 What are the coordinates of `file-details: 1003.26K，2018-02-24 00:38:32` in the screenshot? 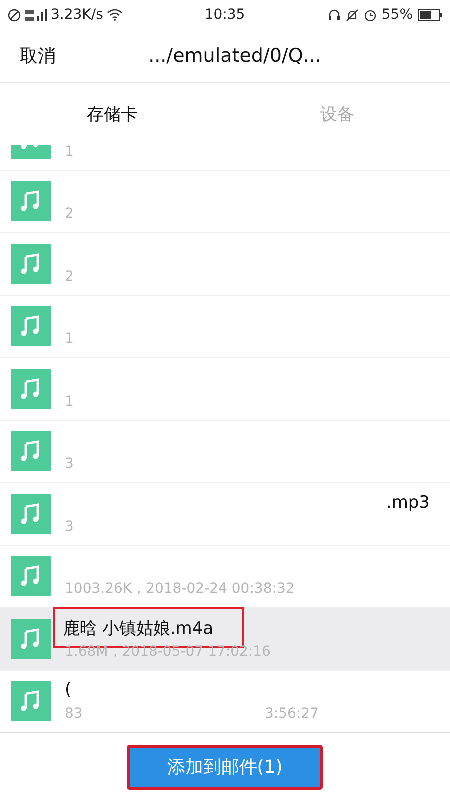 It's located at (180, 589).